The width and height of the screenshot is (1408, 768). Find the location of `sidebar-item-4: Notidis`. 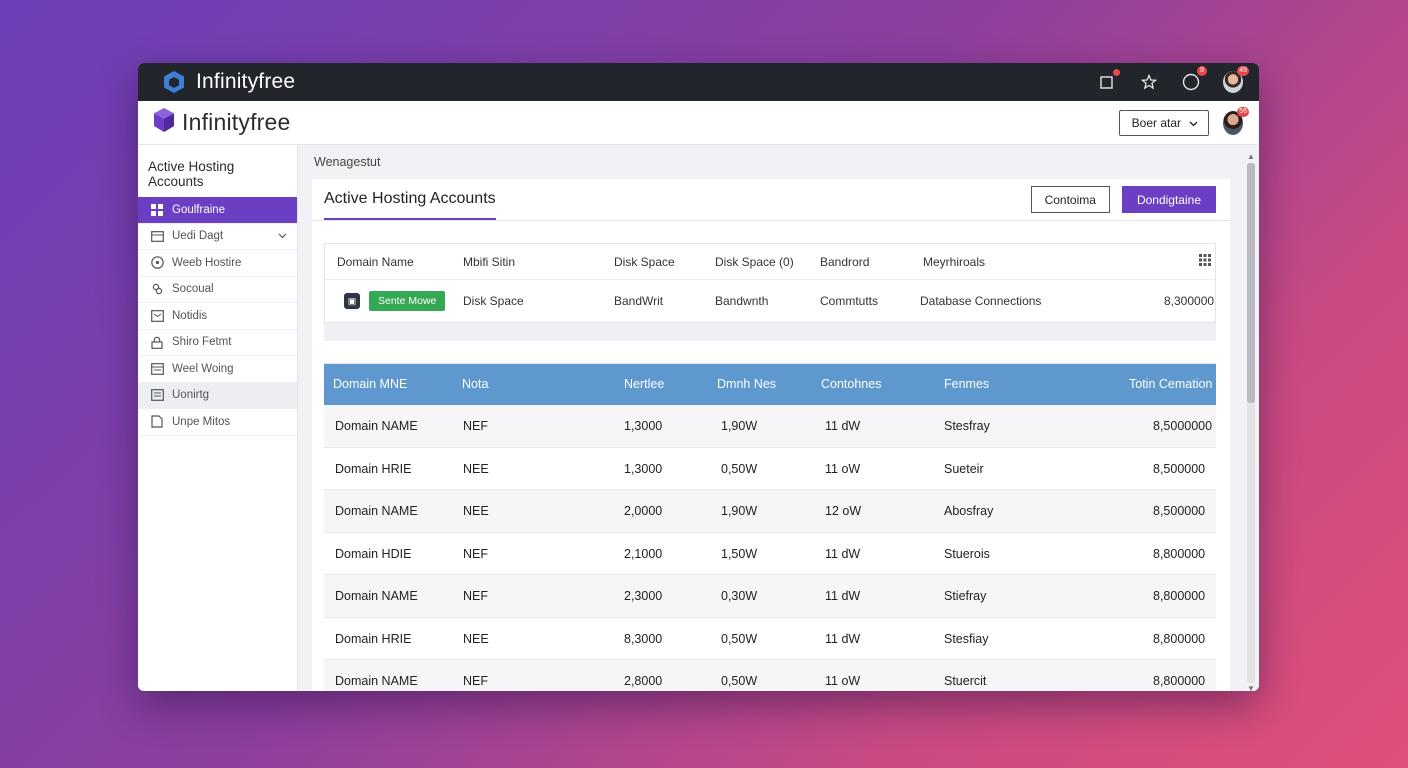

sidebar-item-4: Notidis is located at coordinates (217, 316).